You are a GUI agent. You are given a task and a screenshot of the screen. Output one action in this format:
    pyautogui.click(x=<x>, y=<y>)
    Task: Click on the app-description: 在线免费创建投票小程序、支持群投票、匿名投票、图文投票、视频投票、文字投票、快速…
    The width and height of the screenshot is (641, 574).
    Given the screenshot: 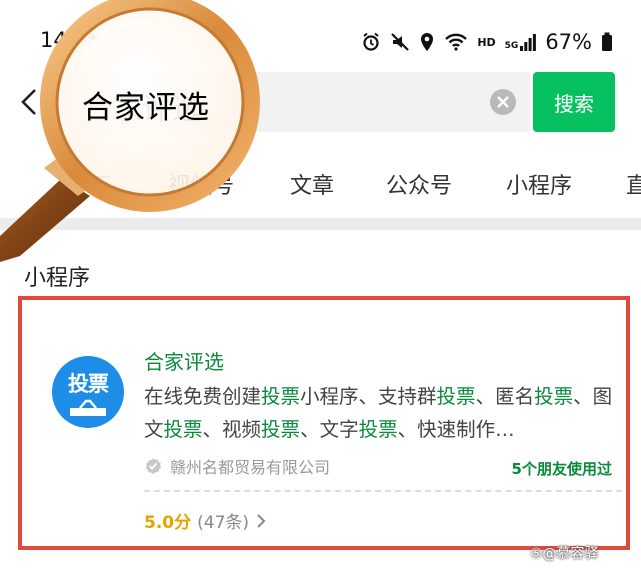 What is the action you would take?
    pyautogui.click(x=382, y=413)
    